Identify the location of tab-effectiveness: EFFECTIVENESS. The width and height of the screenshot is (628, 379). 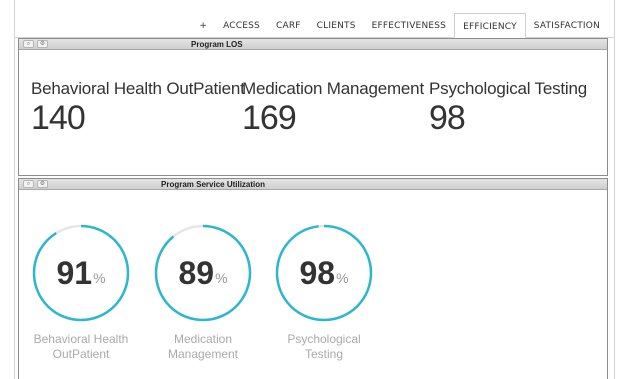
(409, 26).